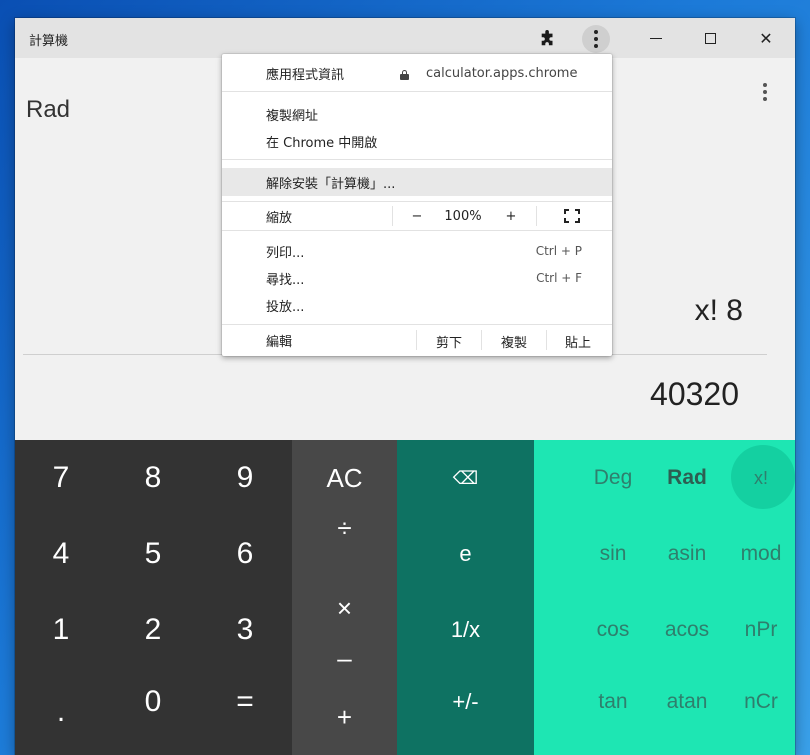  Describe the element at coordinates (465, 702) in the screenshot. I see `key-negate: +/-` at that location.